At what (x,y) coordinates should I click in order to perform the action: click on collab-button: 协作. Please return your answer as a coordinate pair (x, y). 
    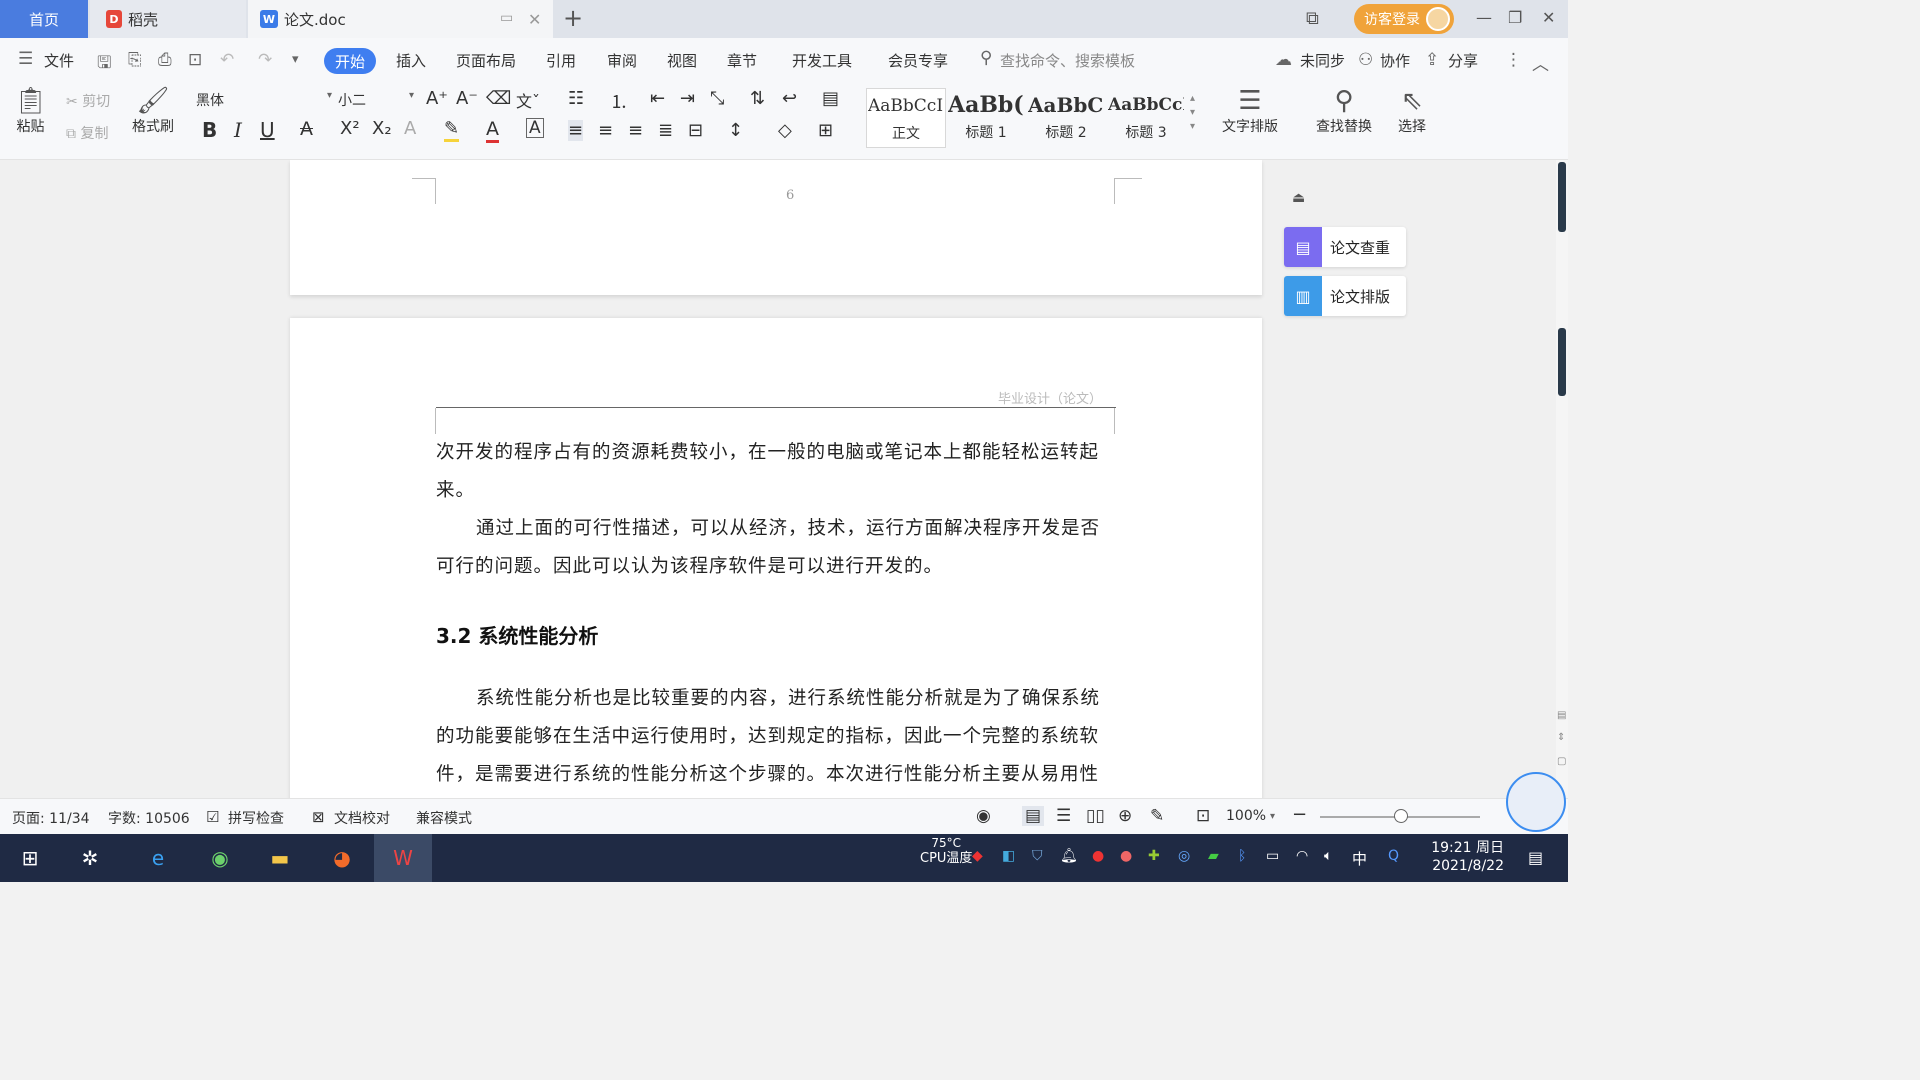
    Looking at the image, I should click on (1395, 60).